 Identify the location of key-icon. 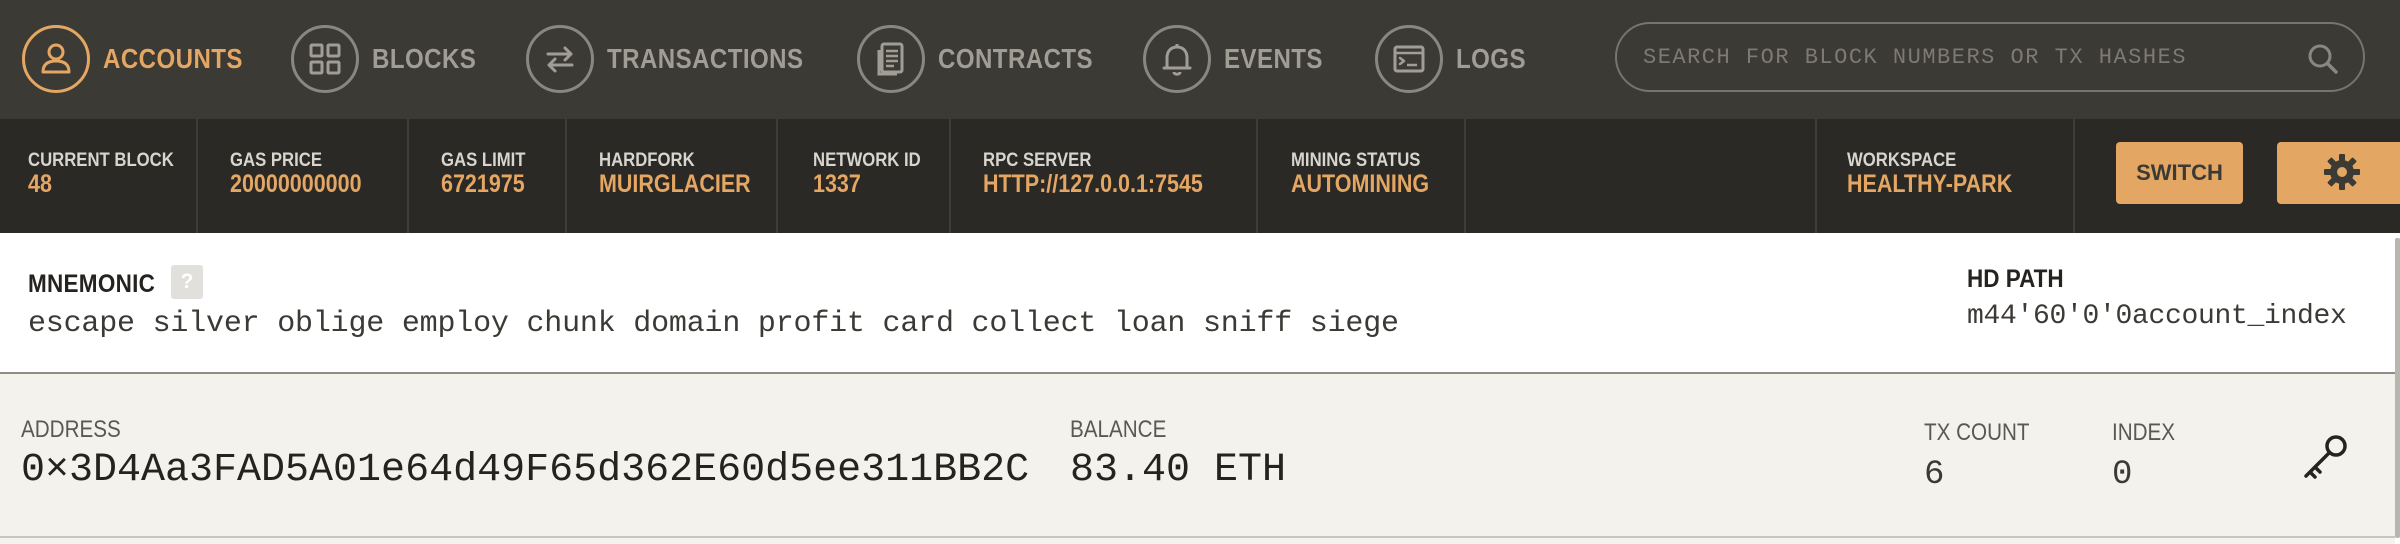
(2326, 459).